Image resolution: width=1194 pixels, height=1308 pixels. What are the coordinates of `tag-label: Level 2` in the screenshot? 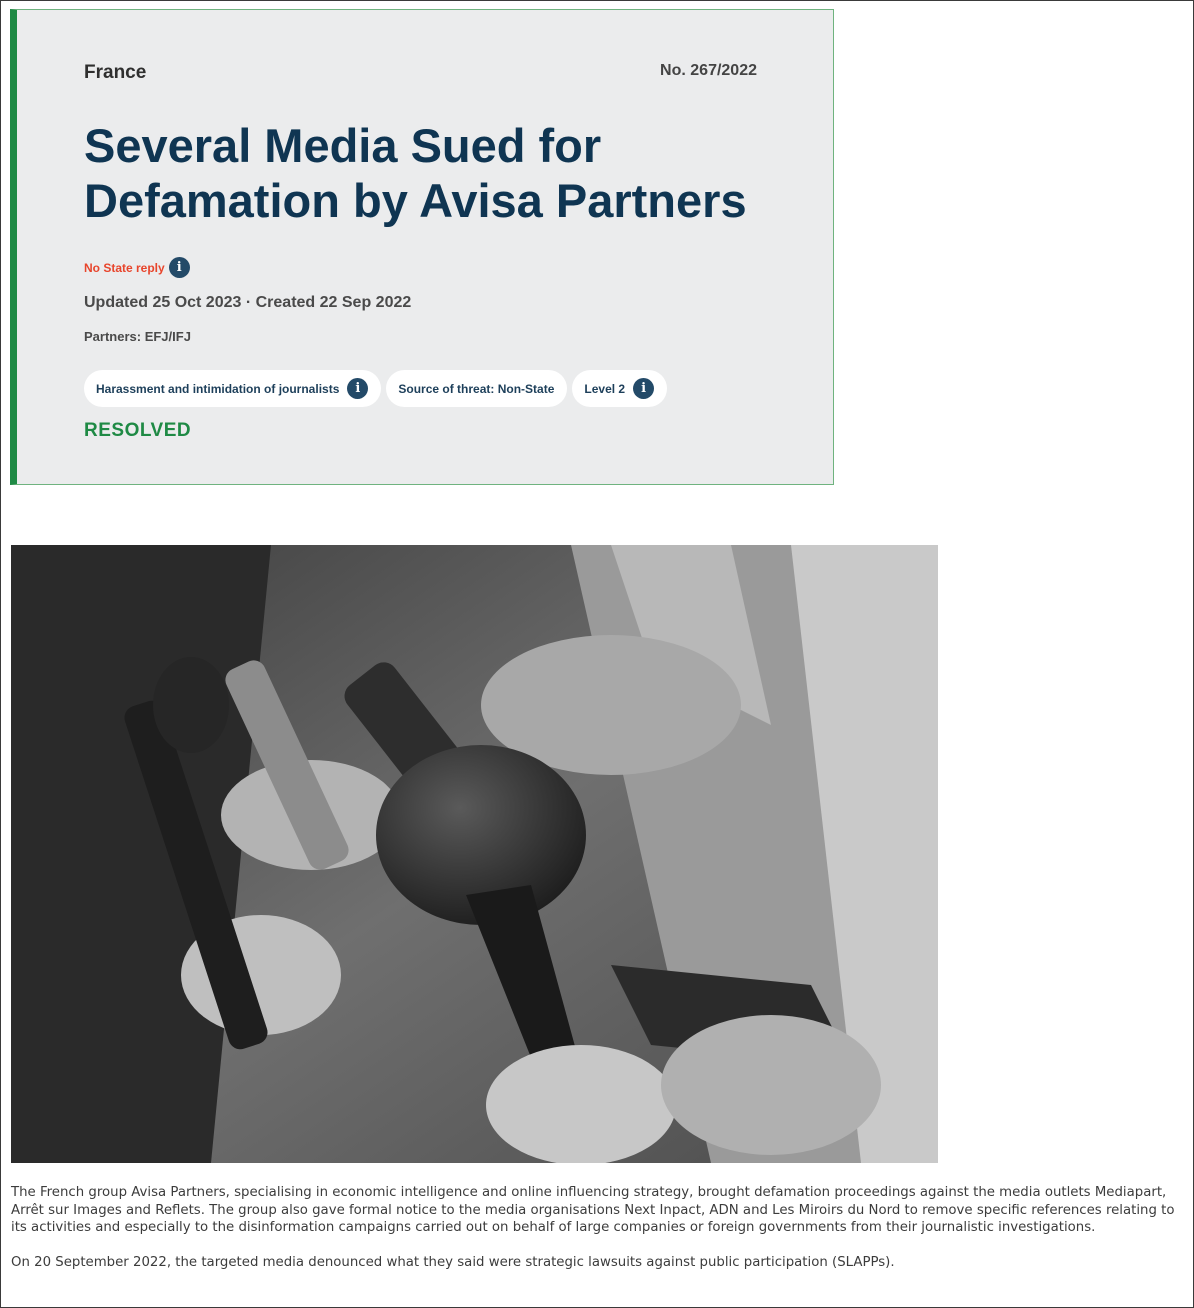 It's located at (605, 388).